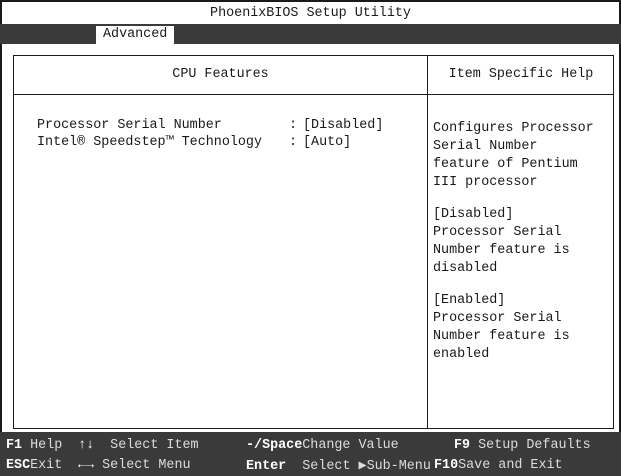 This screenshot has height=476, width=621. Describe the element at coordinates (521, 74) in the screenshot. I see `help-title: Item Specific Help` at that location.